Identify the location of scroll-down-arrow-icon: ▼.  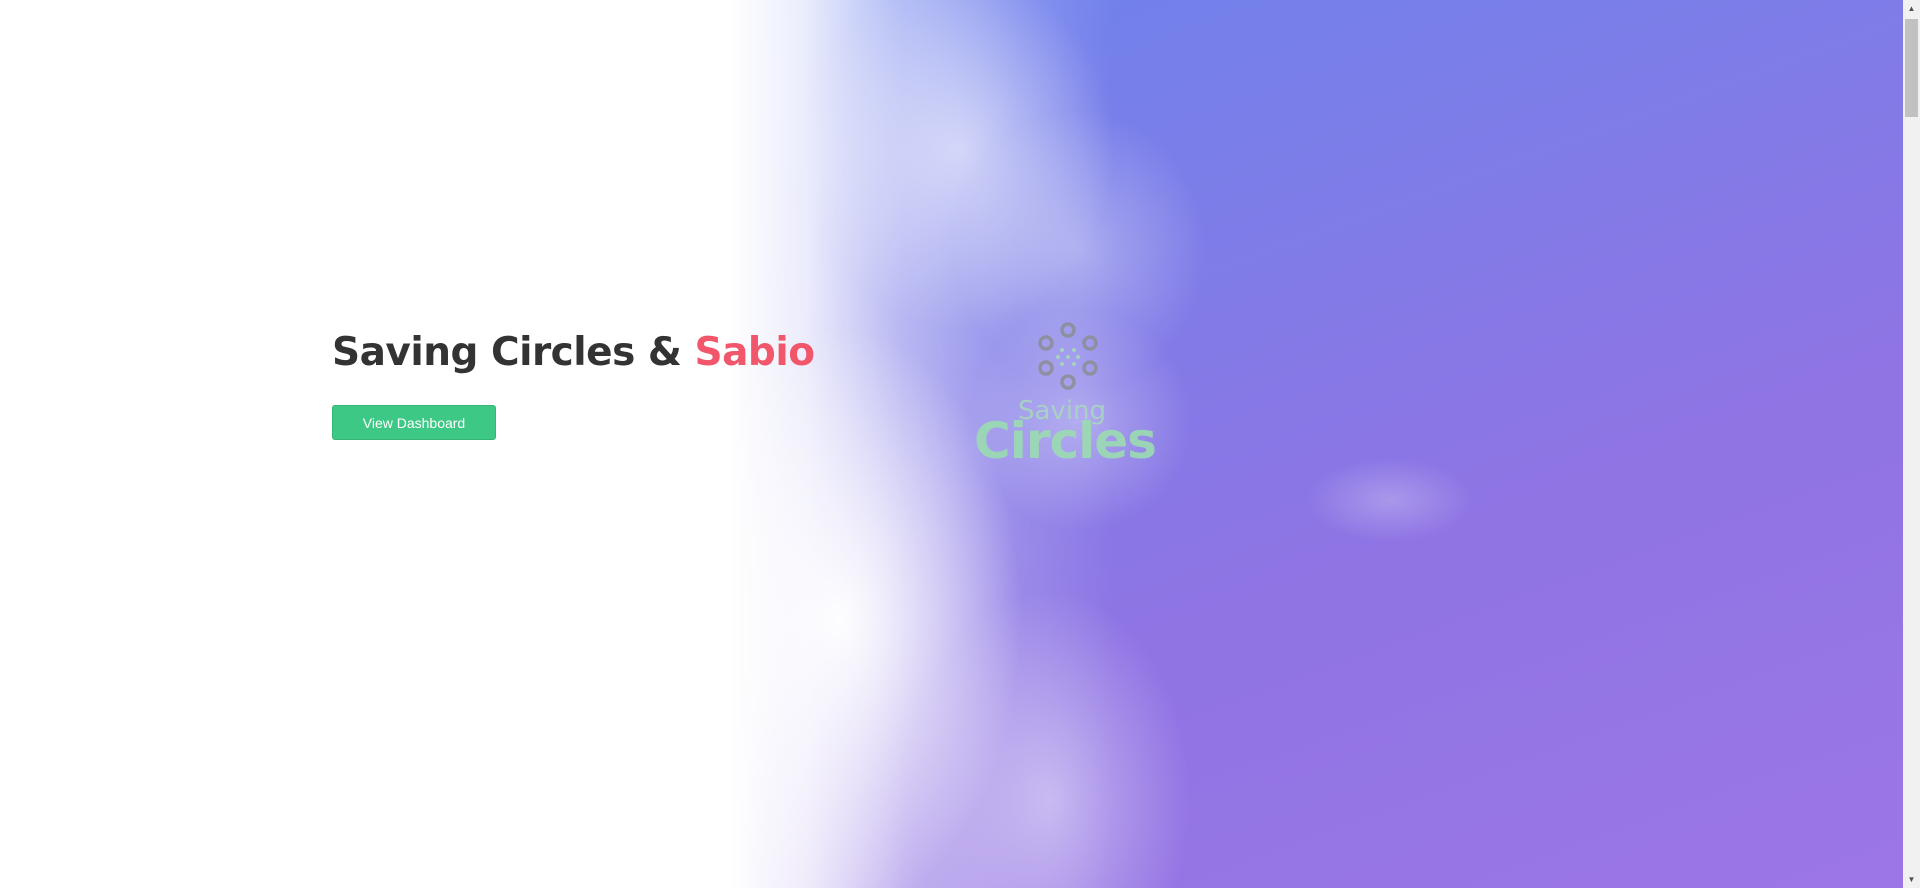
(1911, 879).